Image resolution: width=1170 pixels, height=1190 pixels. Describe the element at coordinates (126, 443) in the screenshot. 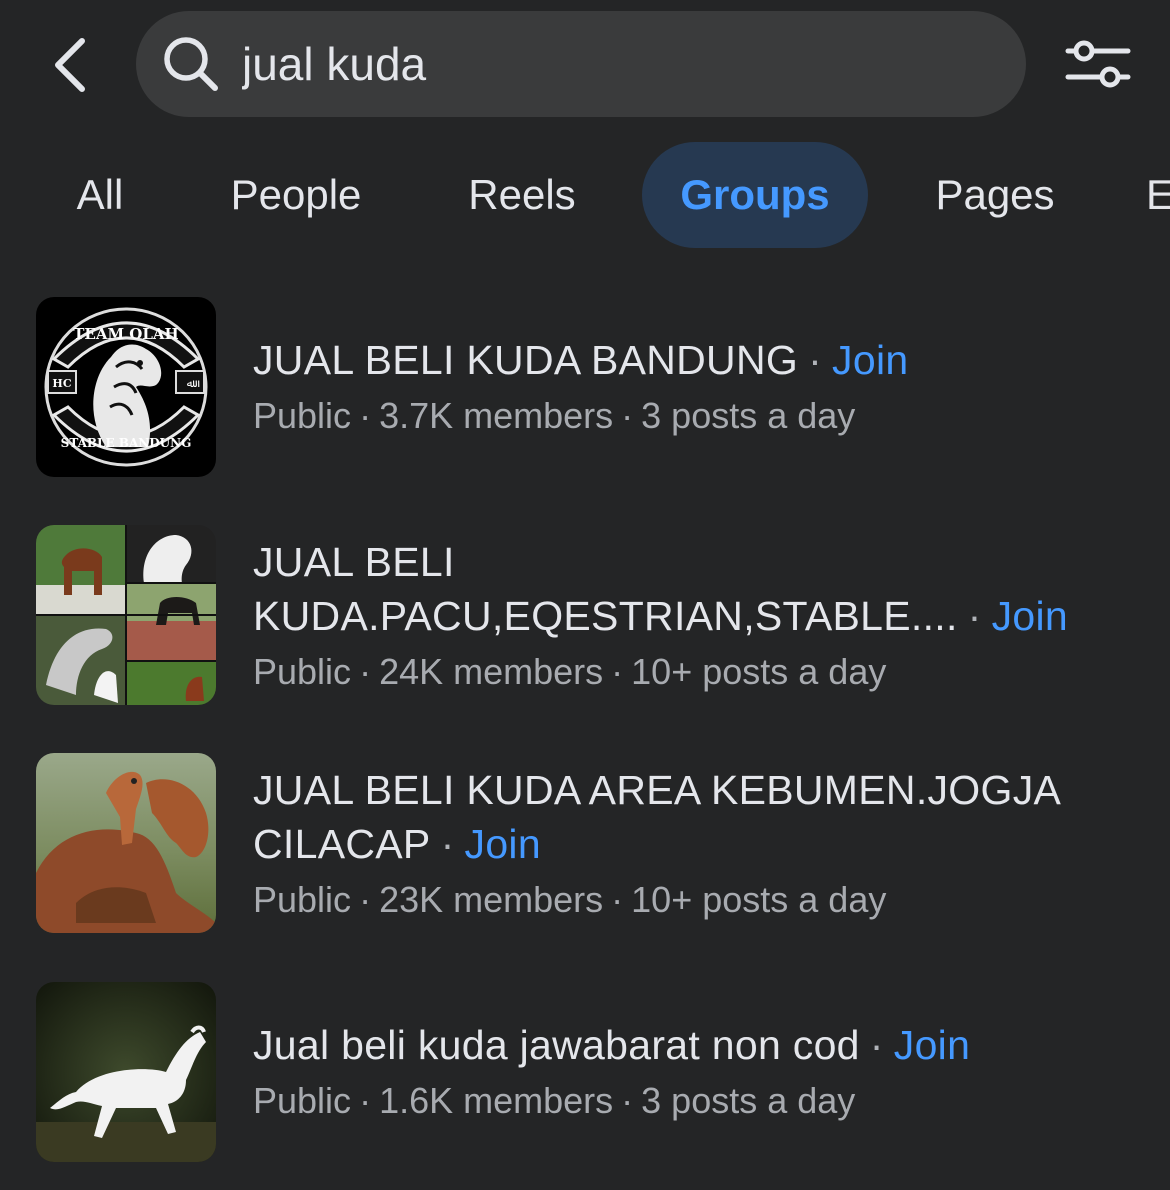

I see `logo-bottom-text: STABLE BANDUNG` at that location.